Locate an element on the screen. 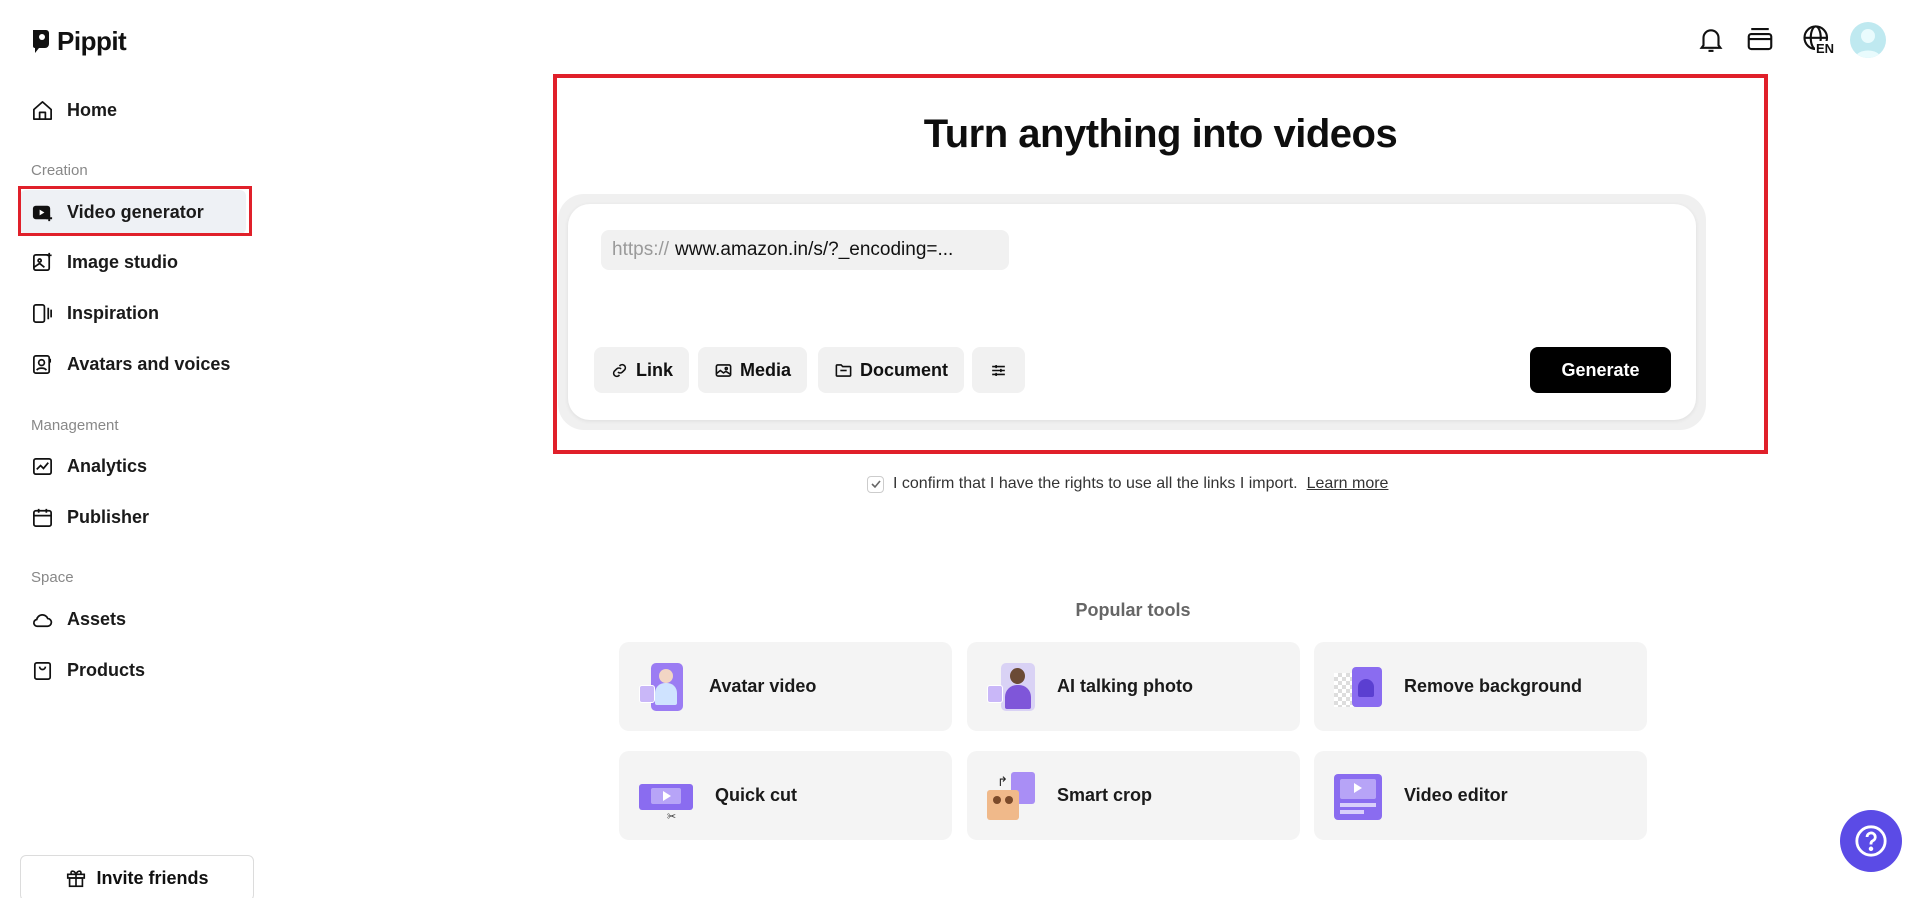 This screenshot has width=1919, height=898. tool-ai-talking-photo: AI talking photo is located at coordinates (1133, 686).